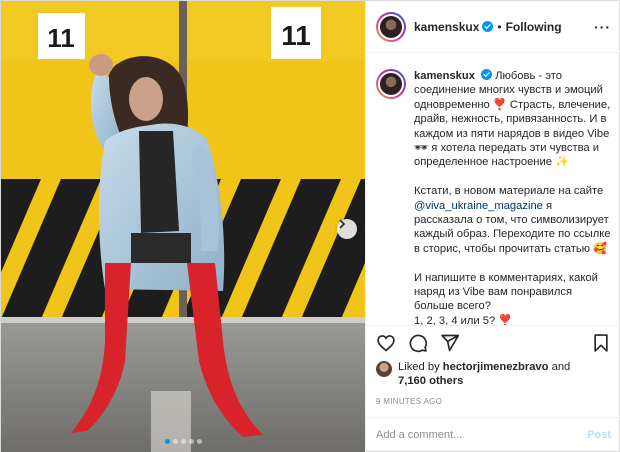 The height and width of the screenshot is (452, 620). I want to click on comment-icon, so click(418, 343).